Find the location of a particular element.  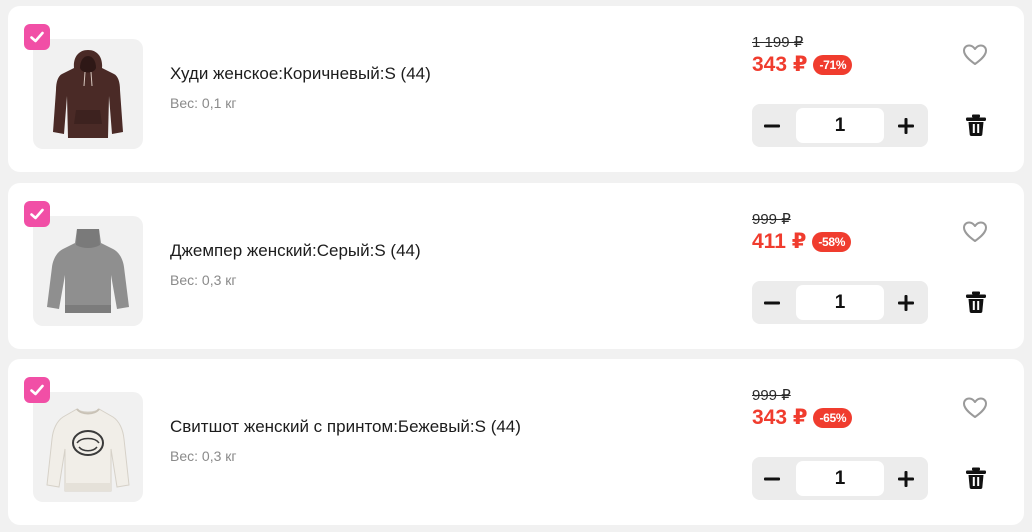

product-image-sweatshirt is located at coordinates (88, 447).